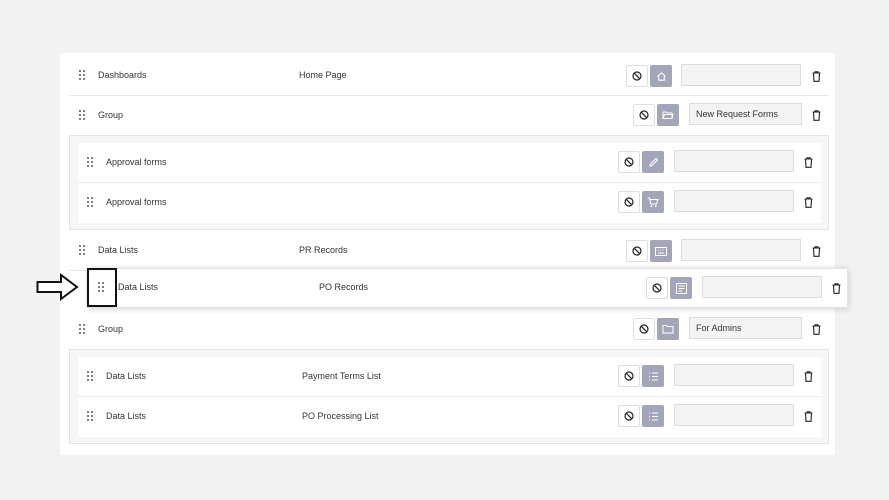 This screenshot has height=500, width=889. I want to click on row-target-label: PO Records, so click(344, 287).